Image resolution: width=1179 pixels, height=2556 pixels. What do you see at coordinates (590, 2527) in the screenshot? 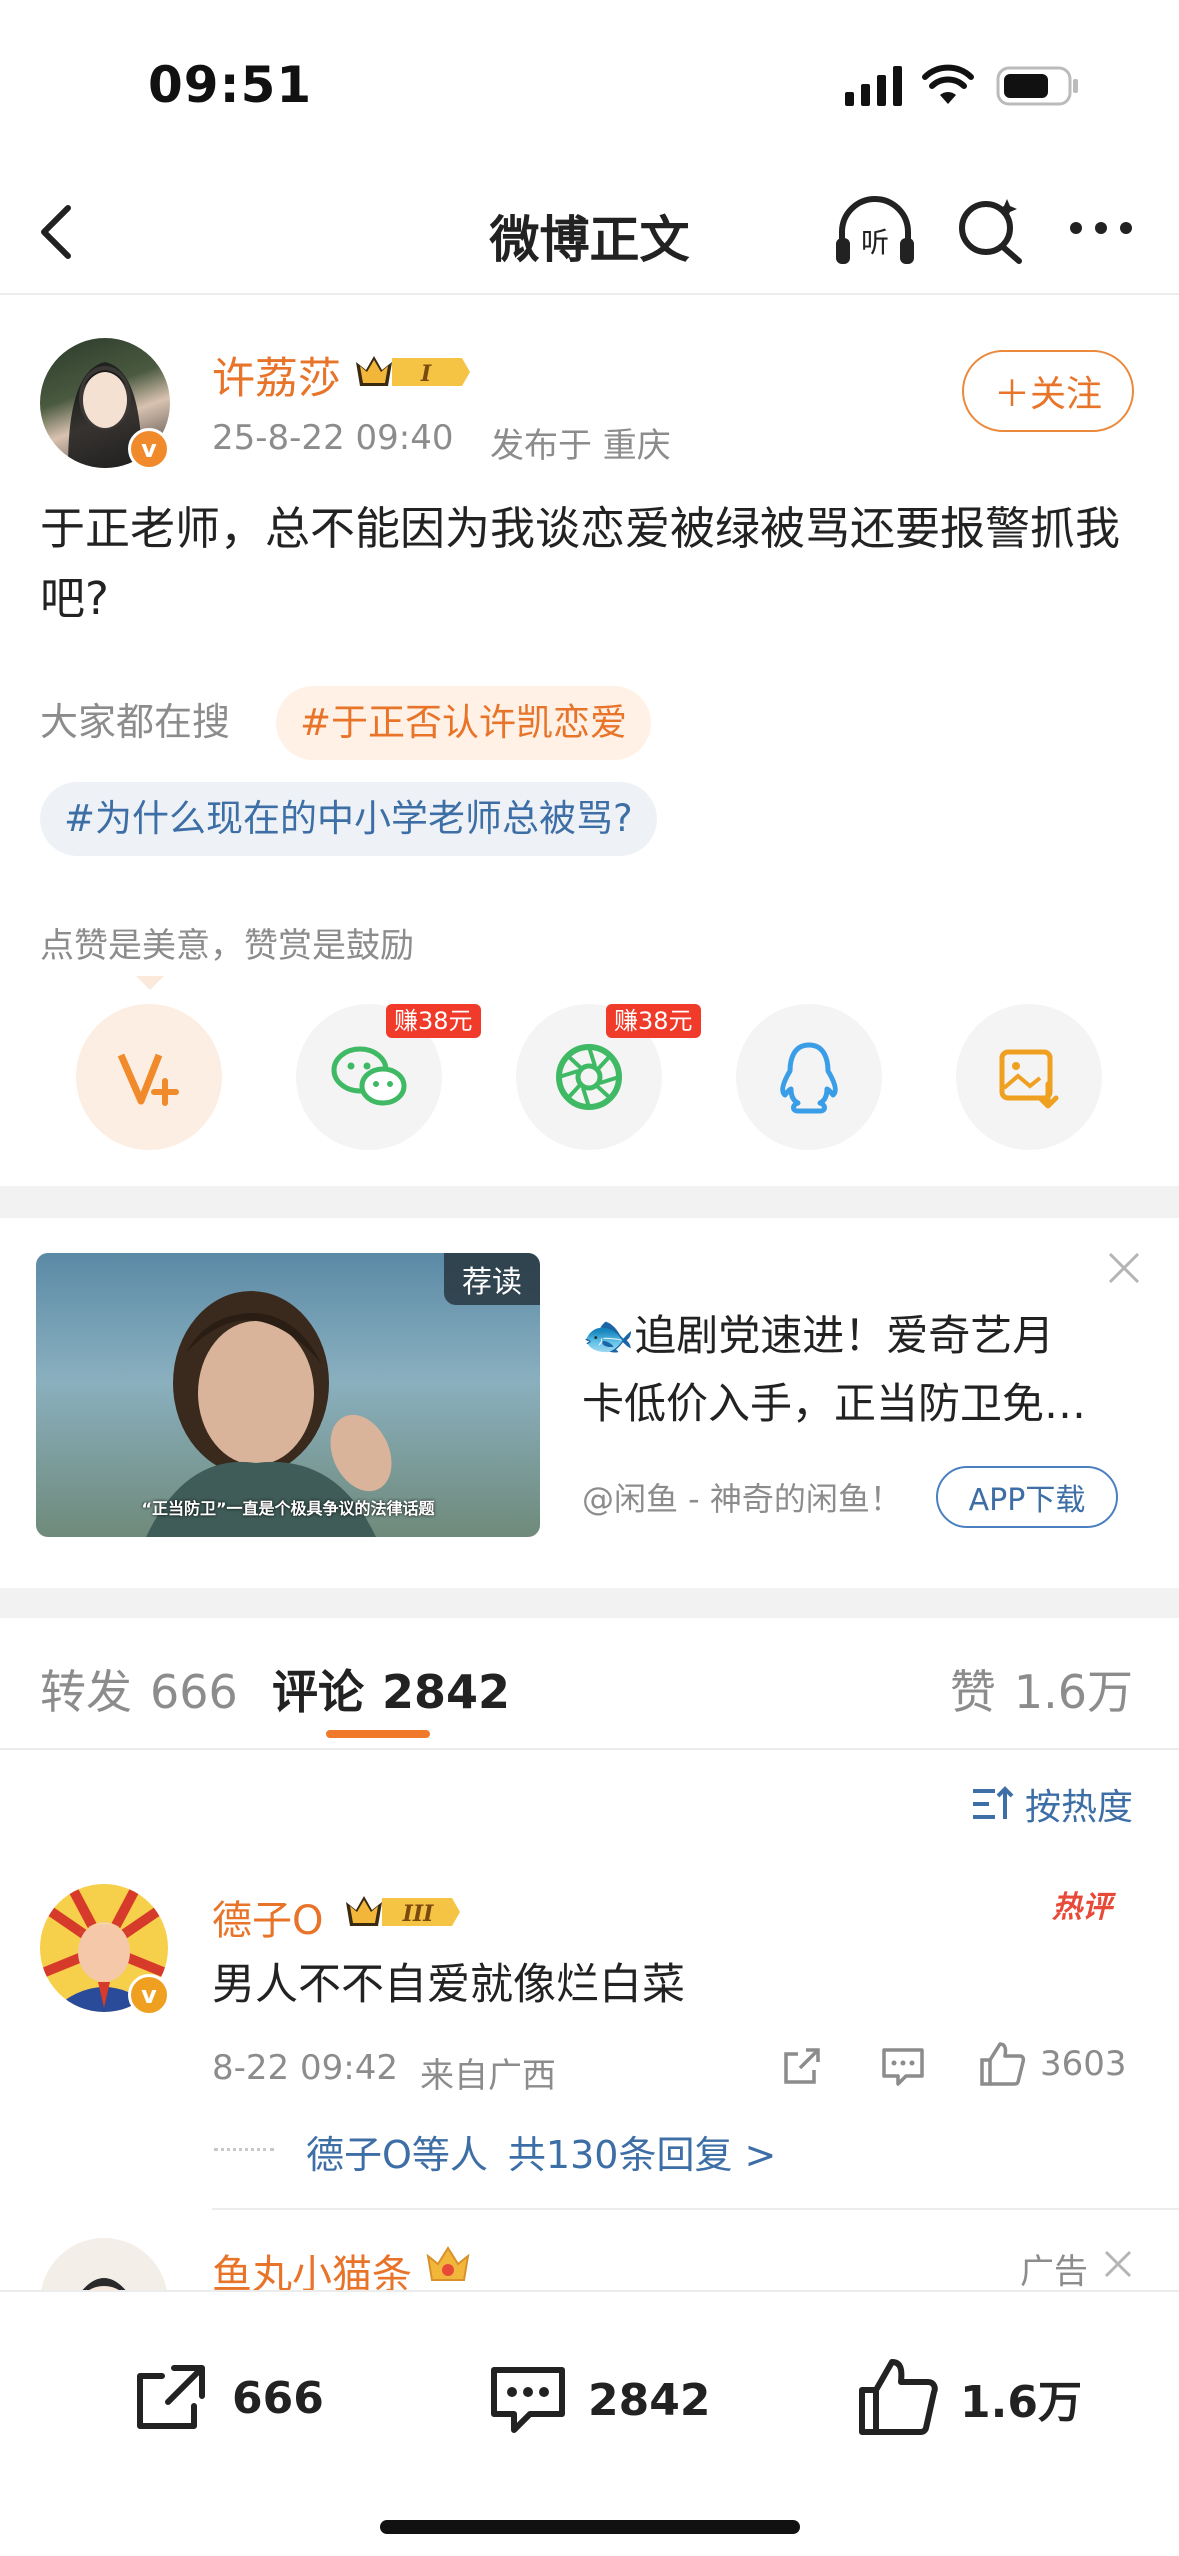
I see `home-indicator` at bounding box center [590, 2527].